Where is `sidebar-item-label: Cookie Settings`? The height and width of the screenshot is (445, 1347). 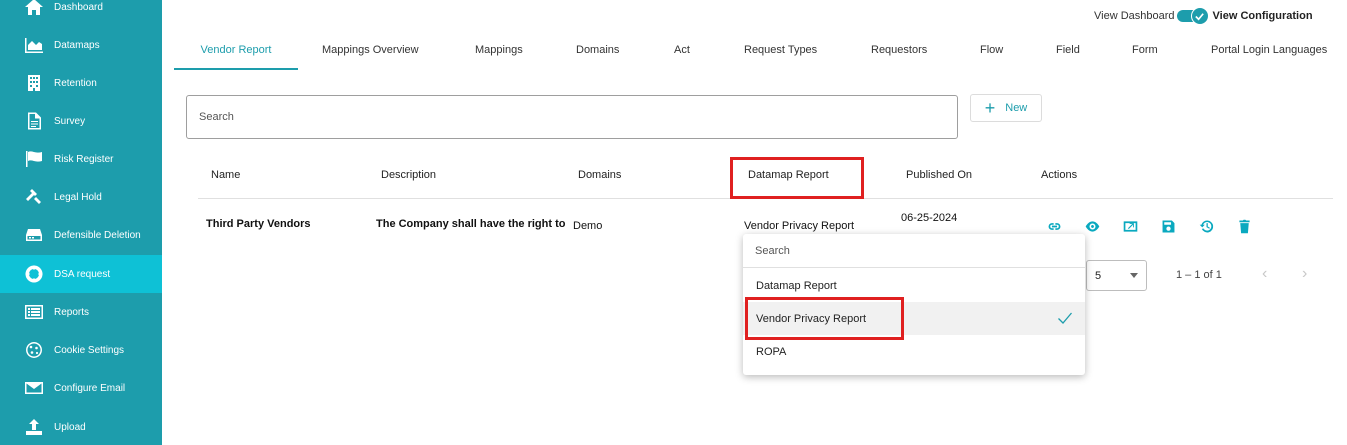
sidebar-item-label: Cookie Settings is located at coordinates (89, 350).